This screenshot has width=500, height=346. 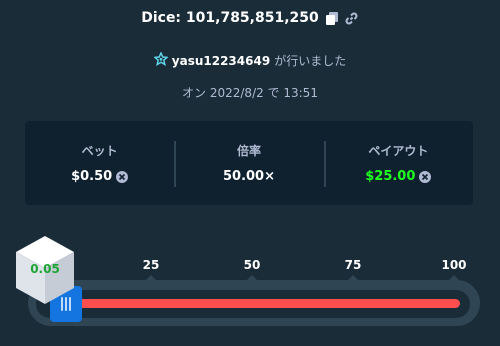 I want to click on payout-label: ペイアウト, so click(x=398, y=151).